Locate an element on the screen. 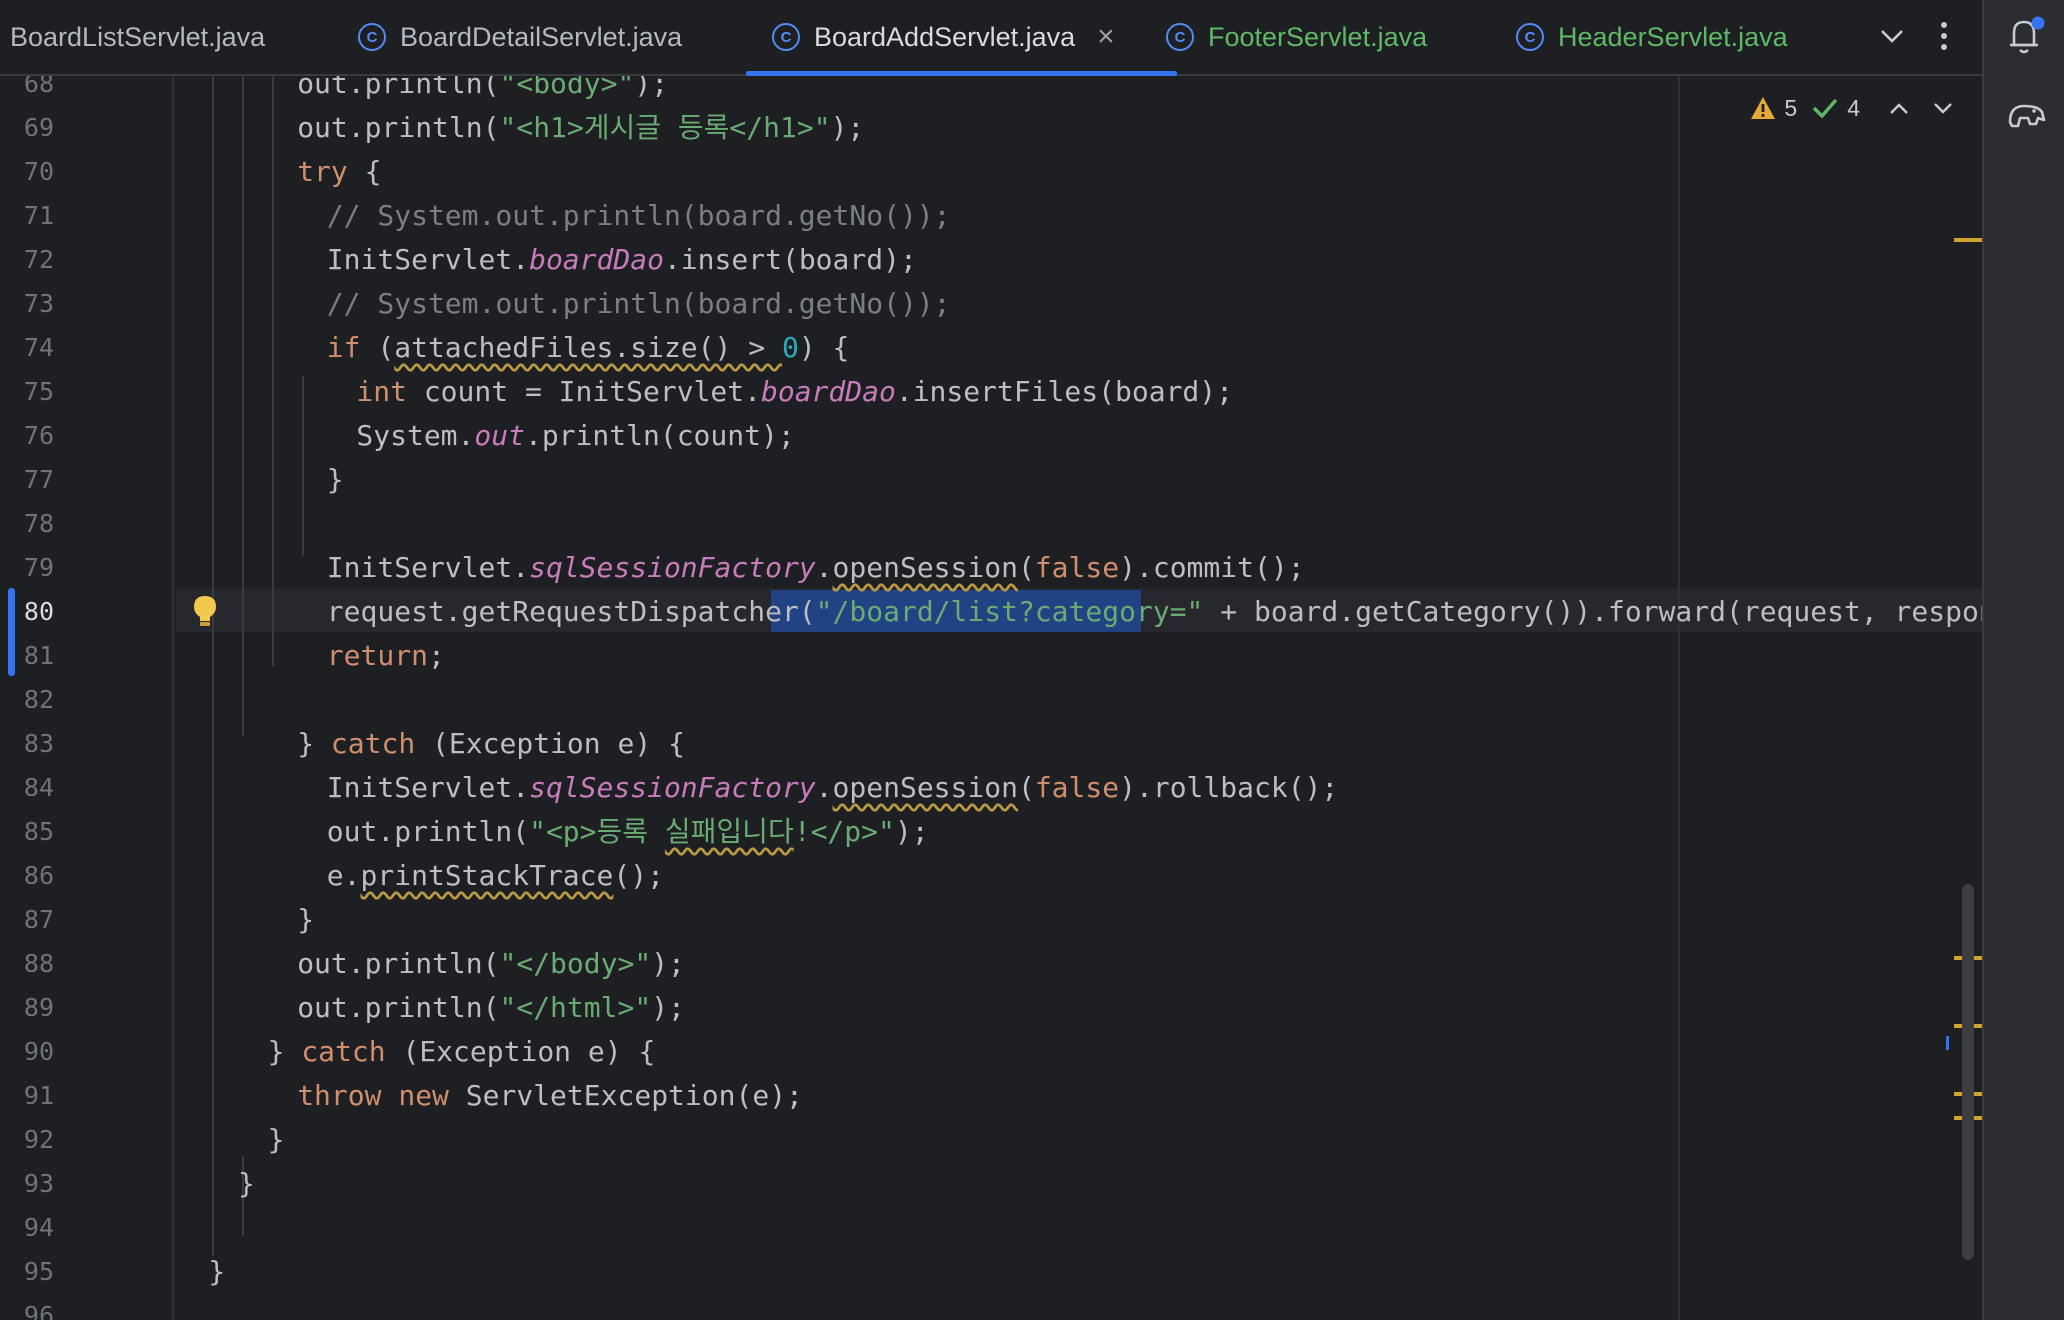  class-icon: C is located at coordinates (372, 37).